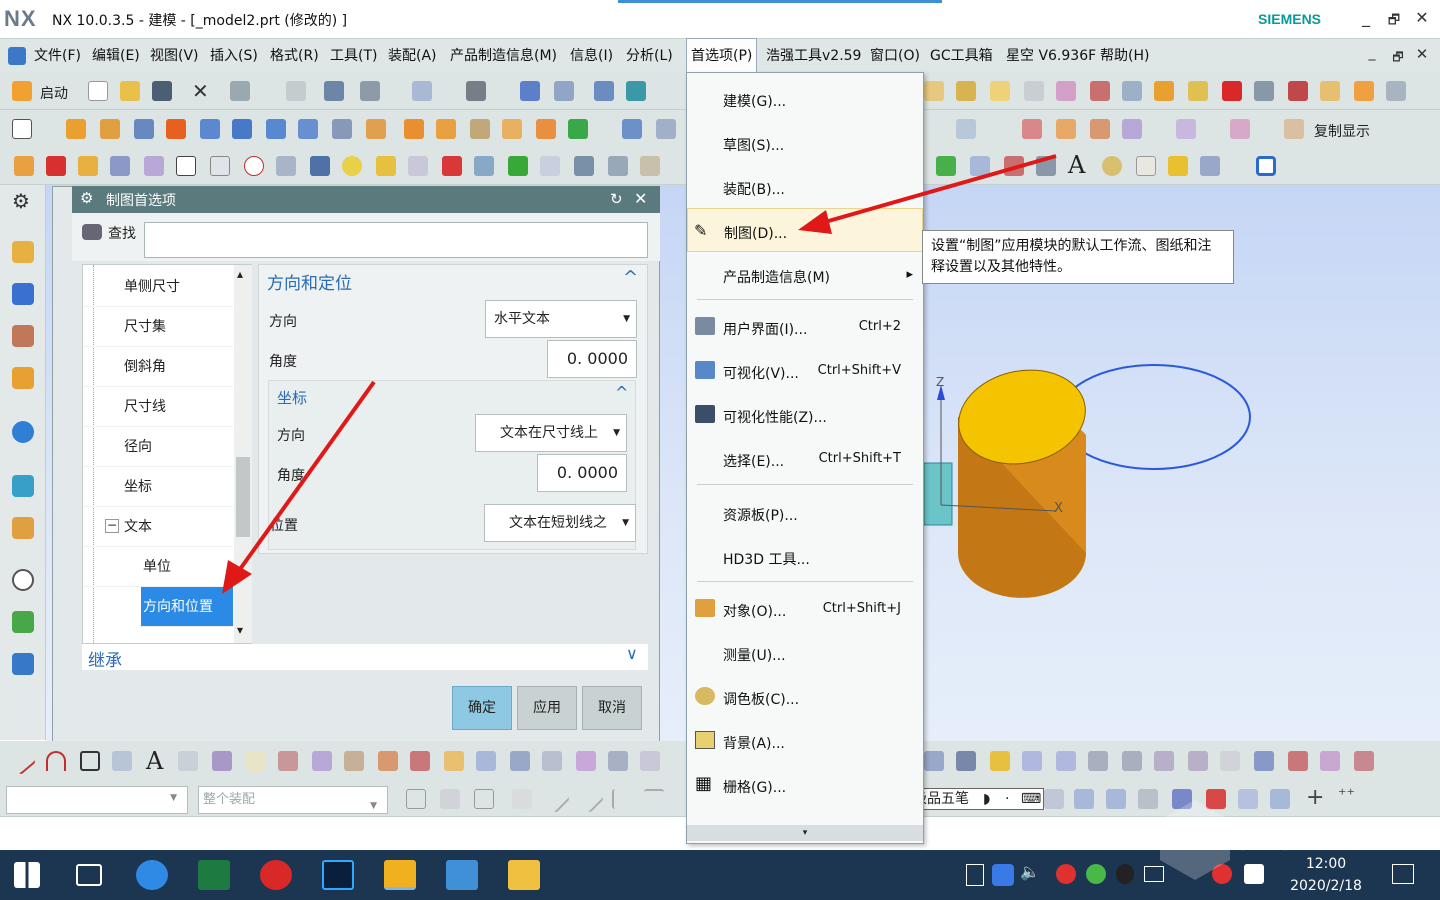 The height and width of the screenshot is (900, 1440). What do you see at coordinates (1266, 166) in the screenshot?
I see `cmd-30-icon` at bounding box center [1266, 166].